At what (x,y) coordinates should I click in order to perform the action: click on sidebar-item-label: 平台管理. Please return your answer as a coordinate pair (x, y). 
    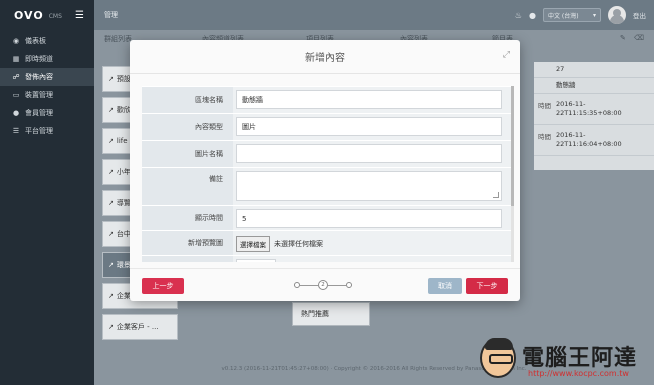
    Looking at the image, I should click on (39, 131).